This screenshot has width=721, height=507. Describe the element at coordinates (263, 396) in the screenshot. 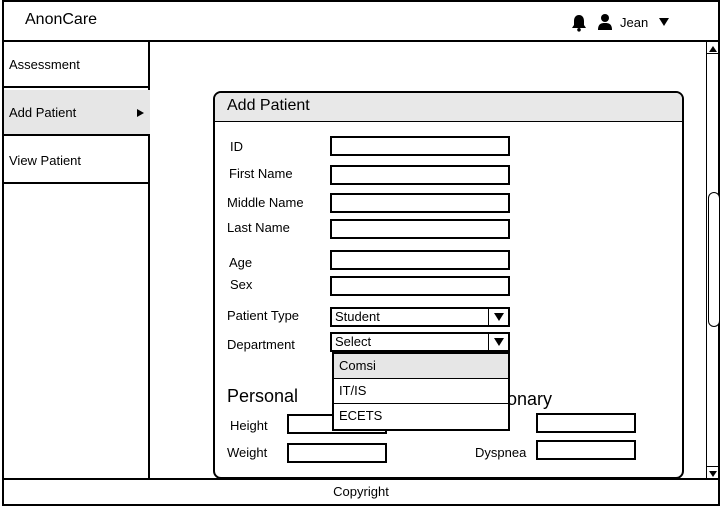

I see `personal-section-title: Personal` at that location.